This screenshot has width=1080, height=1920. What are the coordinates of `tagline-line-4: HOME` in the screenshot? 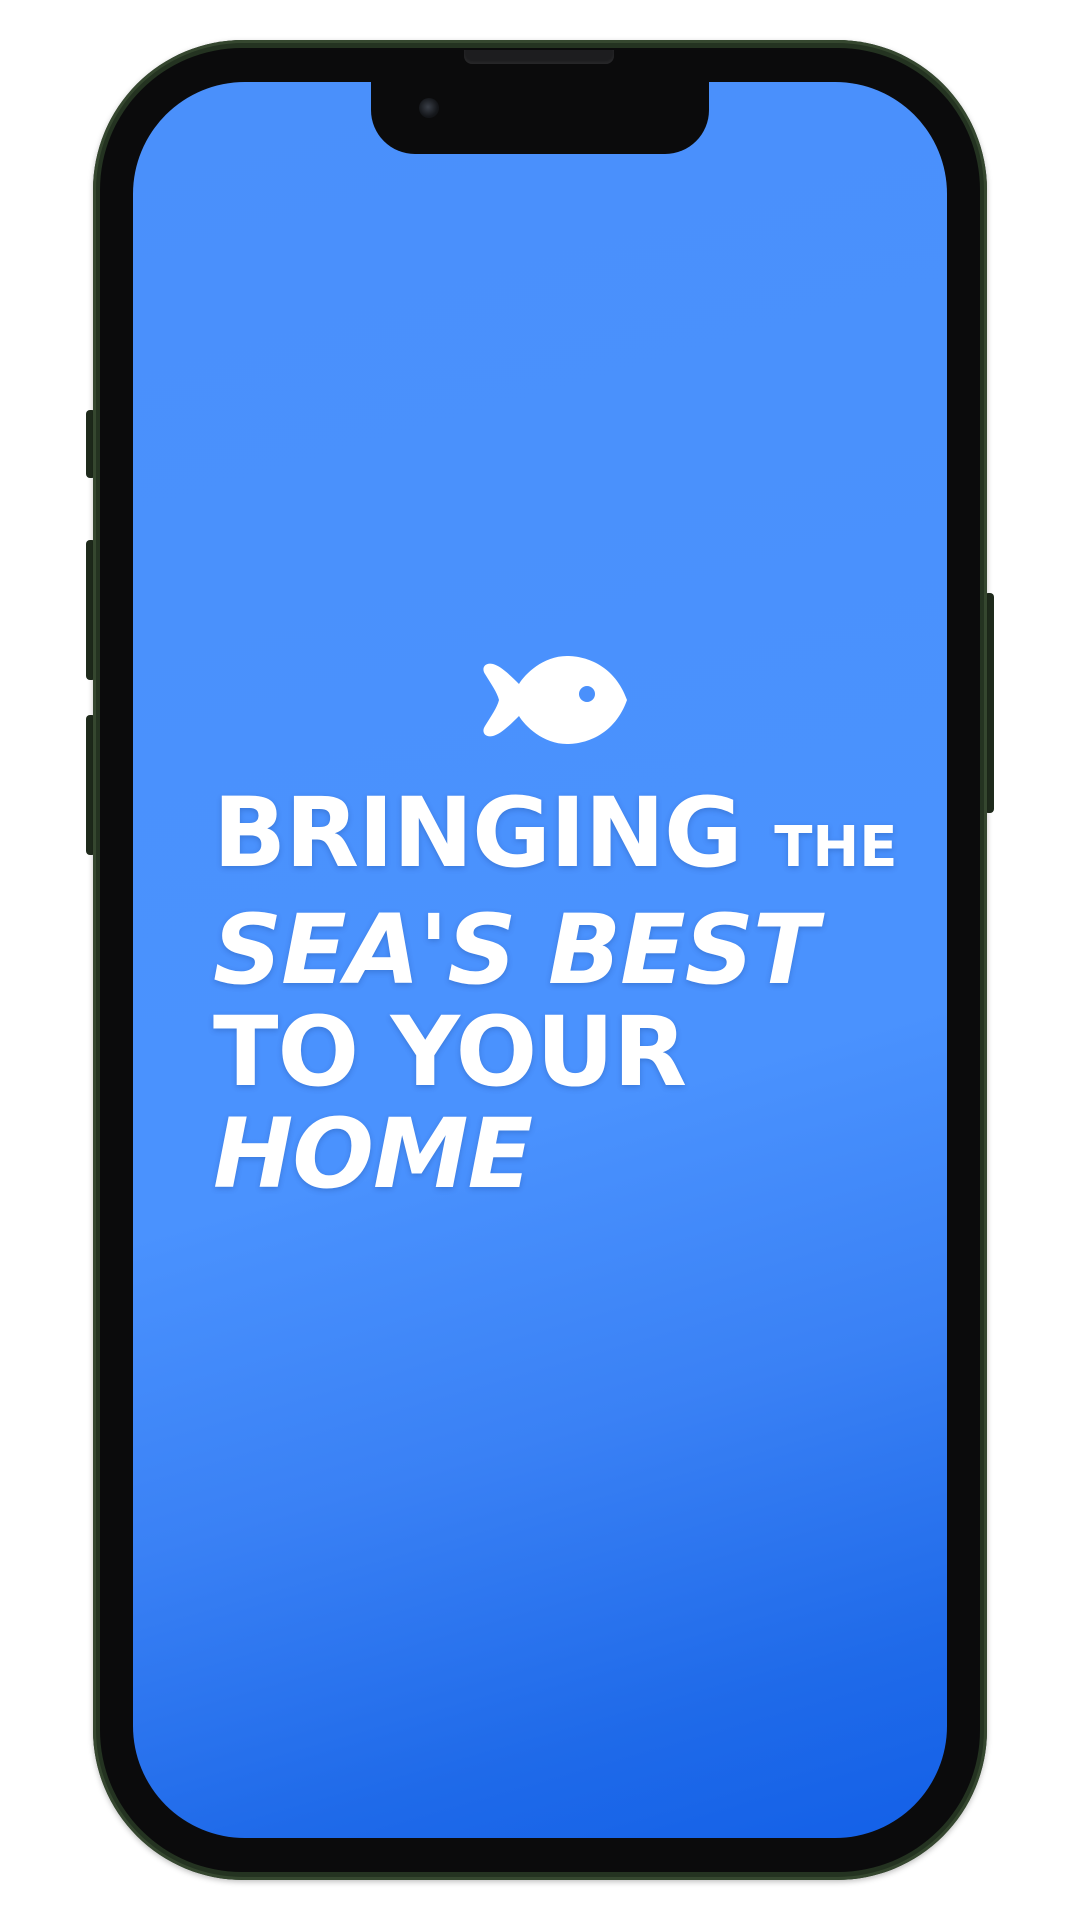 It's located at (373, 1154).